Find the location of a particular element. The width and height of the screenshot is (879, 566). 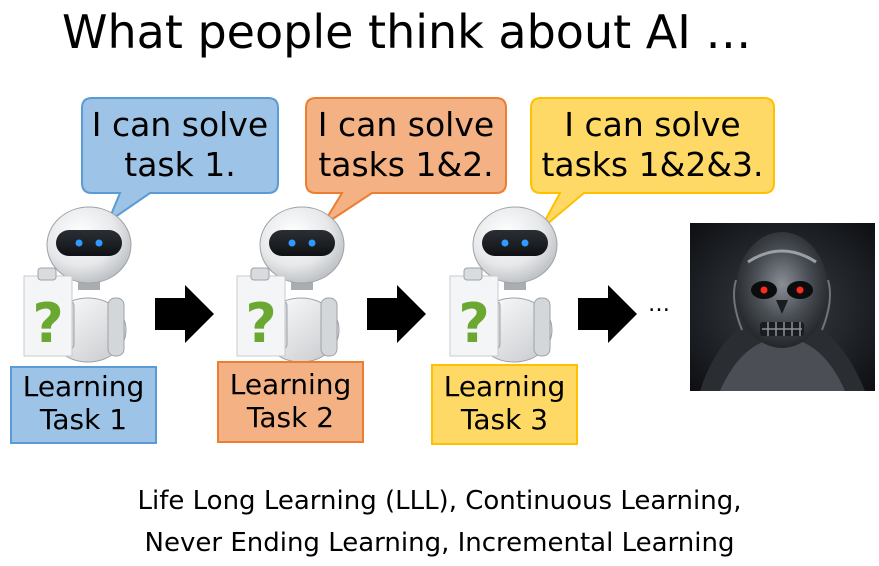

terminator-robot-image is located at coordinates (782, 307).